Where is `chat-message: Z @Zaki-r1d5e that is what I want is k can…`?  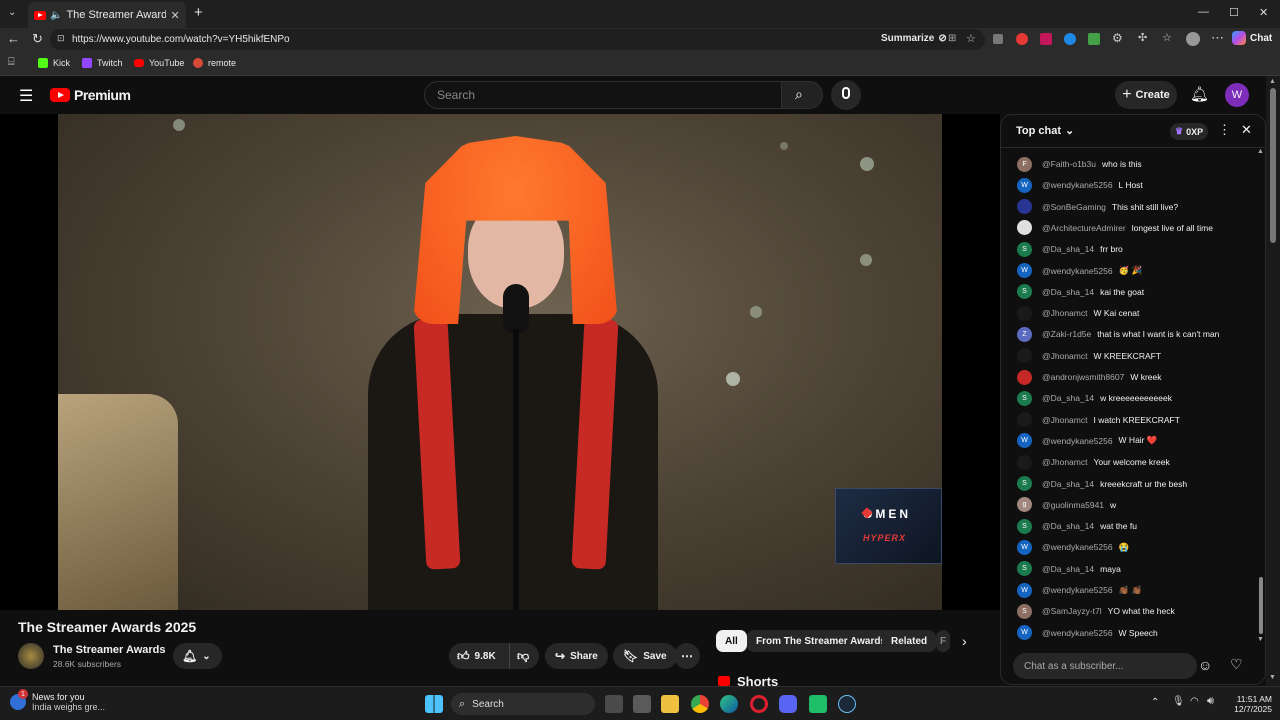
chat-message: Z @Zaki-r1d5e that is what I want is k can… is located at coordinates (1118, 334).